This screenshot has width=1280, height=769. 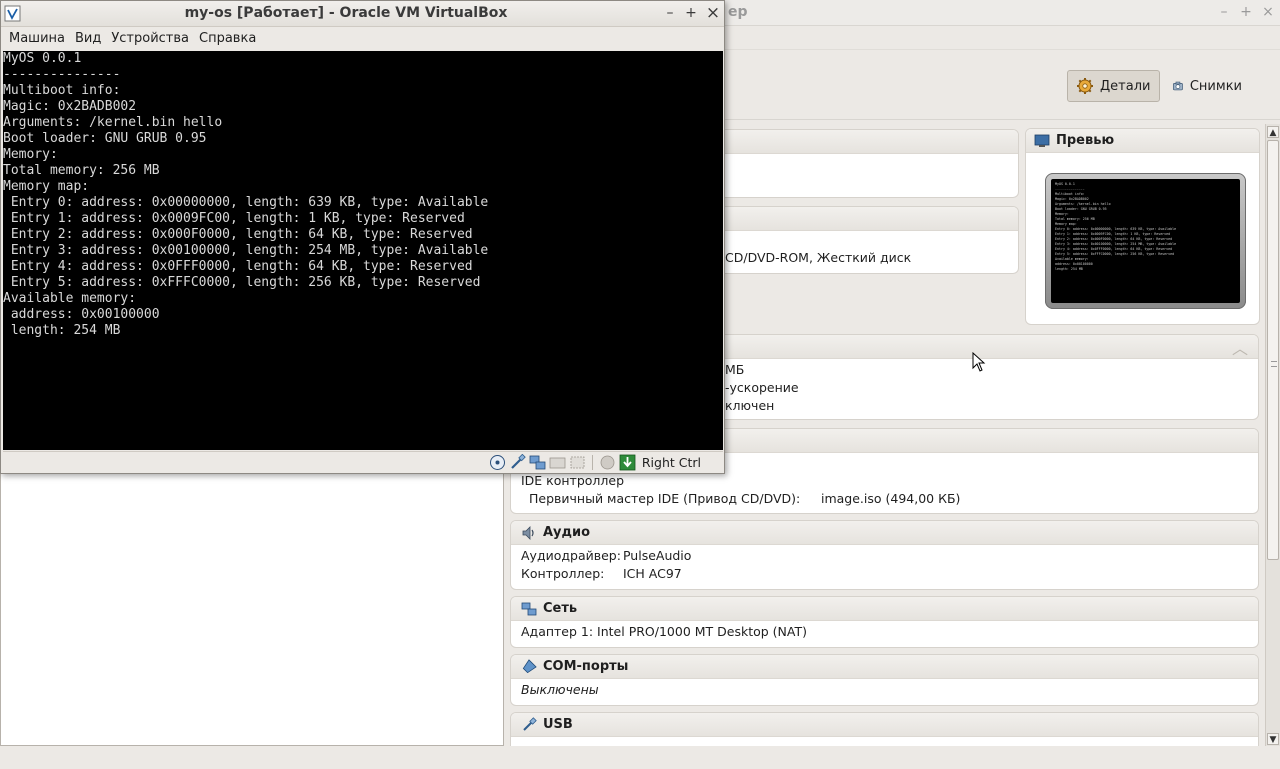 What do you see at coordinates (227, 38) in the screenshot?
I see `menu-help: Справка` at bounding box center [227, 38].